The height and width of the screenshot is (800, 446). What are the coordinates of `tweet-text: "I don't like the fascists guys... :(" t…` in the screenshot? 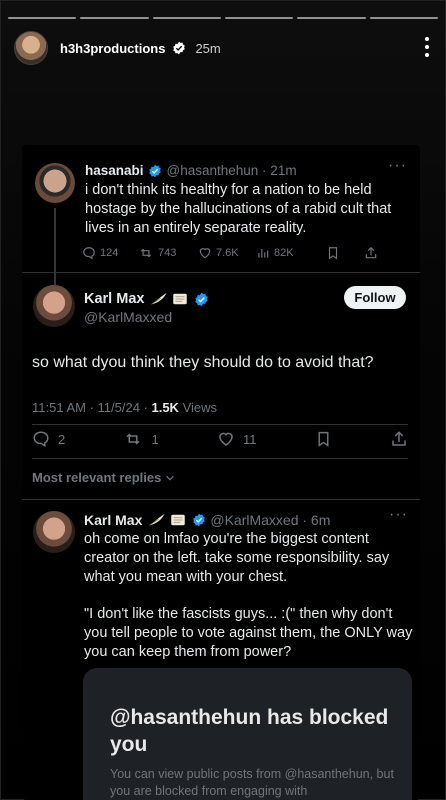 It's located at (248, 633).